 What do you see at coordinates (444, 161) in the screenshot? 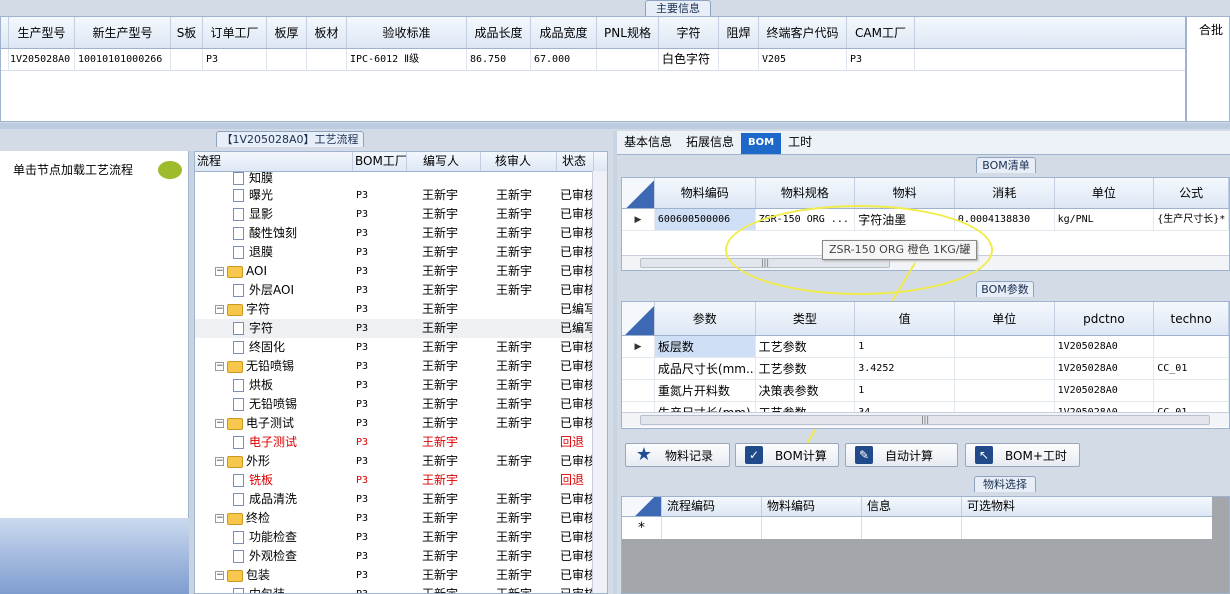
I see `col-header: 编写人` at bounding box center [444, 161].